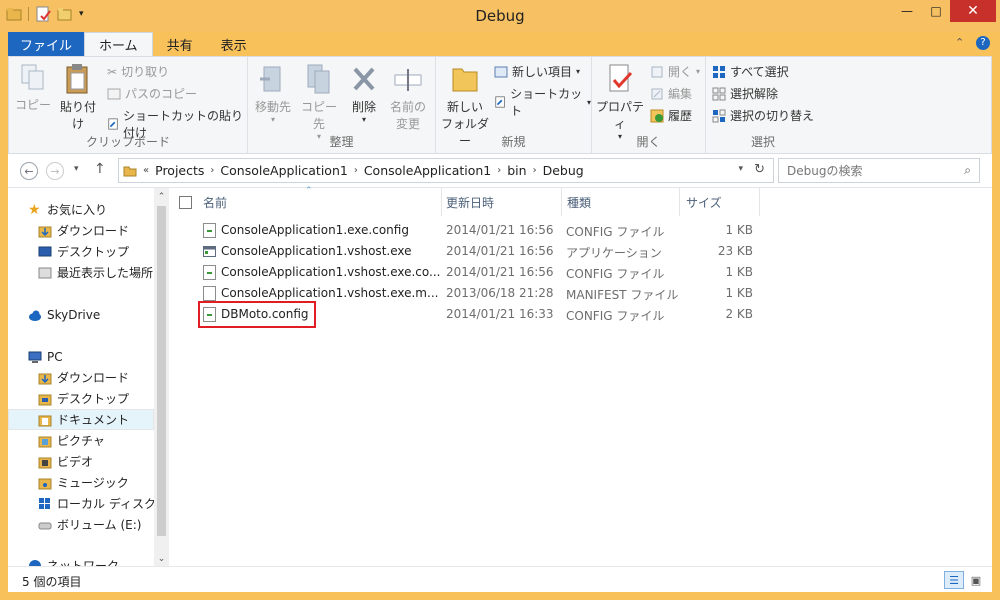 This screenshot has width=1000, height=600. What do you see at coordinates (81, 377) in the screenshot?
I see `nav-pc-downloads: ダウンロード` at bounding box center [81, 377].